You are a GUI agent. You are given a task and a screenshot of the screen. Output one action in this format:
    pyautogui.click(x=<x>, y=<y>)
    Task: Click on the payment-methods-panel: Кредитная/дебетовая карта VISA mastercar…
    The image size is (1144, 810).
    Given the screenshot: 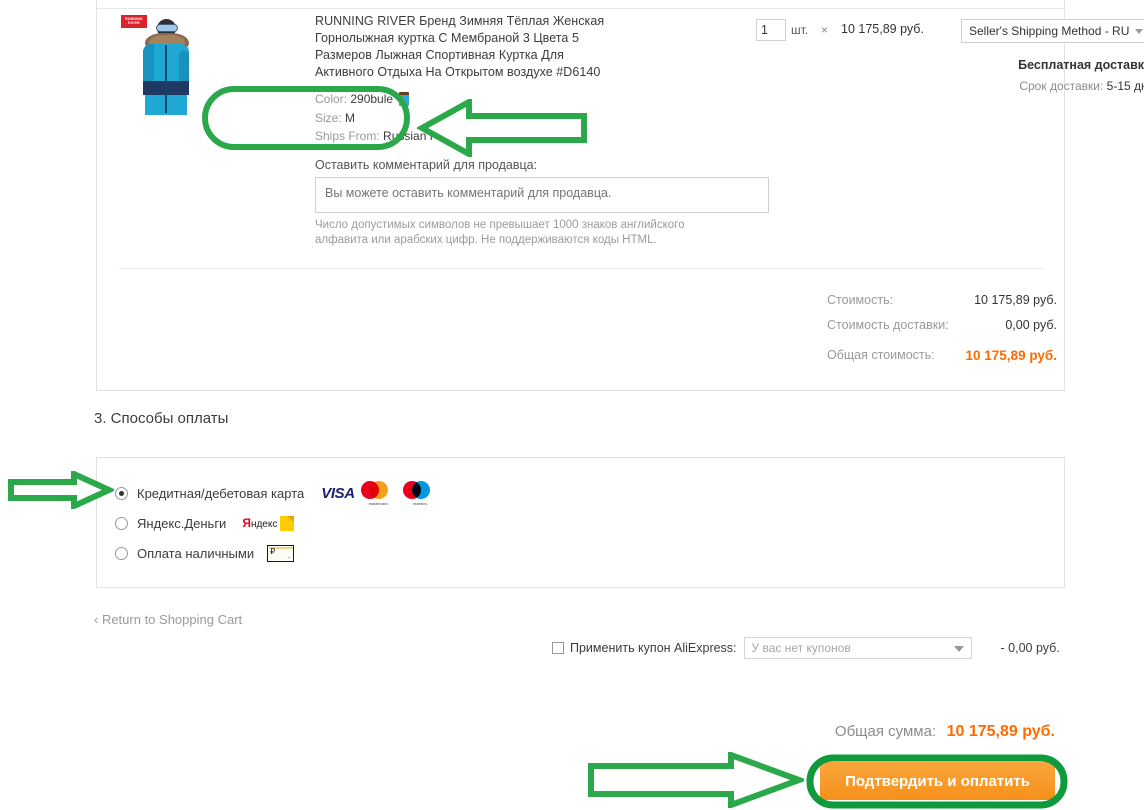 What is the action you would take?
    pyautogui.click(x=580, y=522)
    